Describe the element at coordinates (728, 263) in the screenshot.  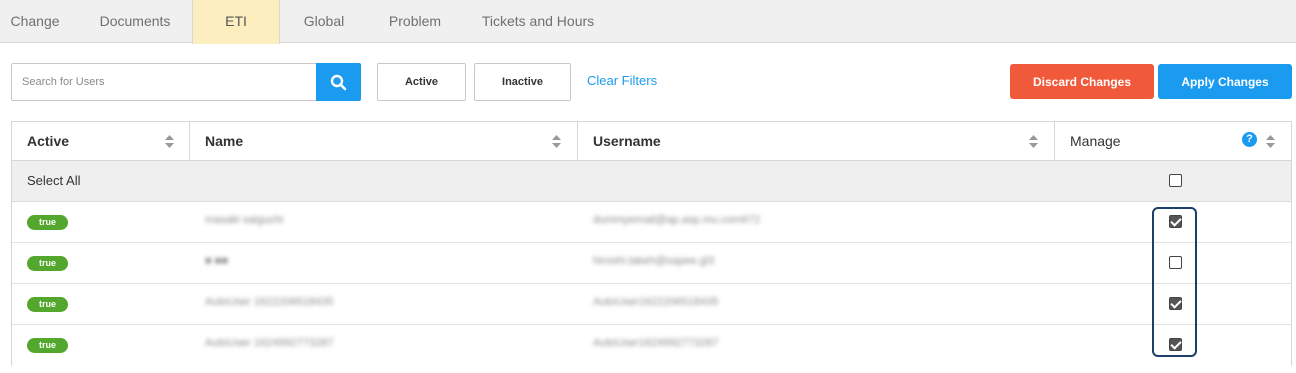
I see `username-cell: hiroshi.takeh@sapee.gl3` at that location.